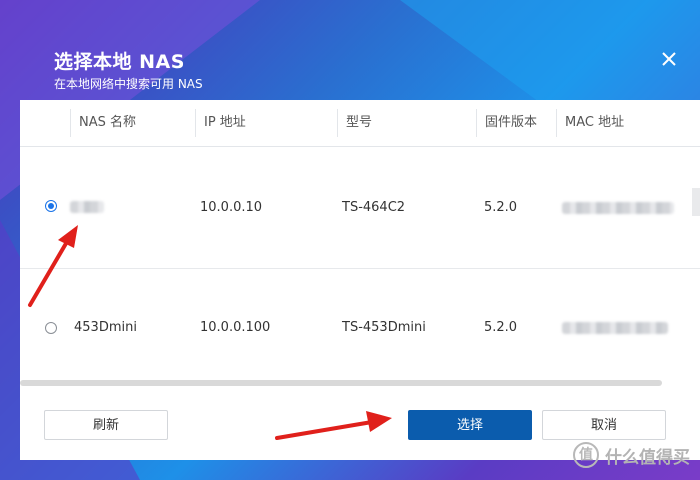 The height and width of the screenshot is (480, 700). I want to click on column-header-ip: IP 地址, so click(220, 123).